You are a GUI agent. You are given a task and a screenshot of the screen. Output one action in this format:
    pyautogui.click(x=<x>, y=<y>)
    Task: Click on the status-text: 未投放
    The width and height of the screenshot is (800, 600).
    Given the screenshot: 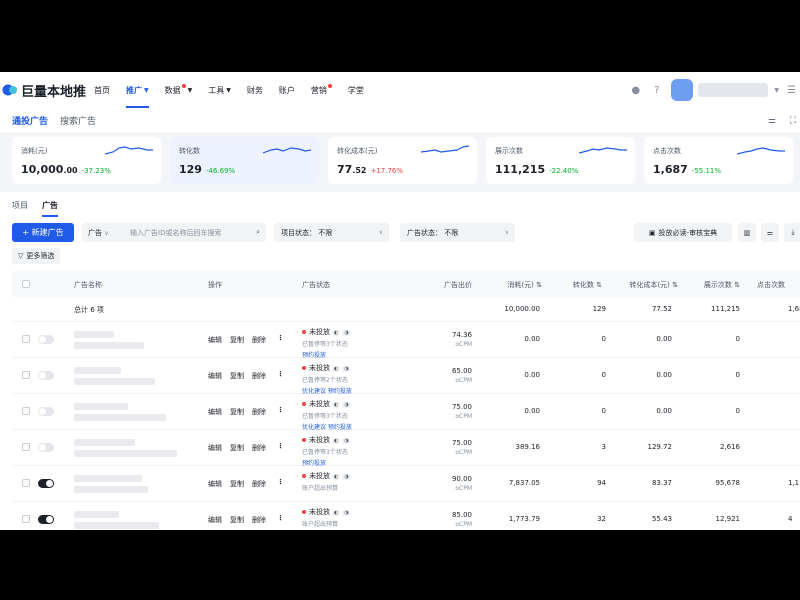 What is the action you would take?
    pyautogui.click(x=319, y=368)
    